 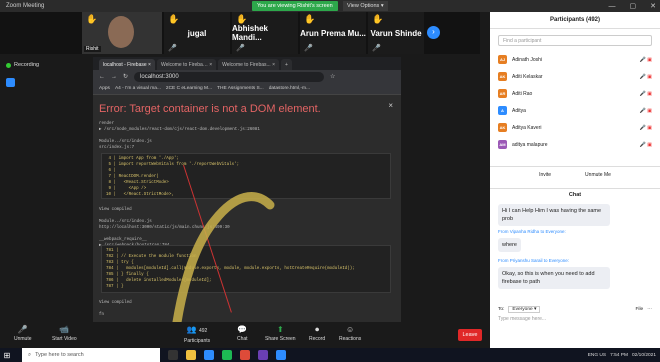 What do you see at coordinates (545, 175) in the screenshot?
I see `invite-button: Invite` at bounding box center [545, 175].